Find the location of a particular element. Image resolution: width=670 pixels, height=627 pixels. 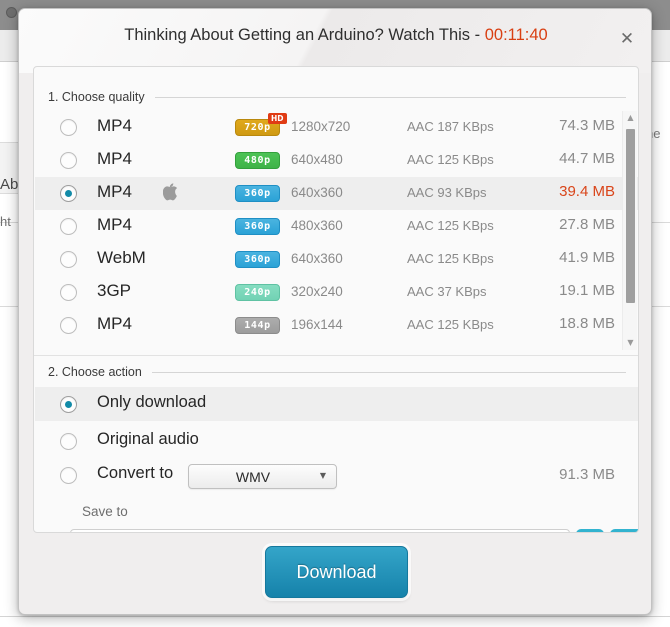

quality-filesize: 44.7 MB is located at coordinates (587, 158).